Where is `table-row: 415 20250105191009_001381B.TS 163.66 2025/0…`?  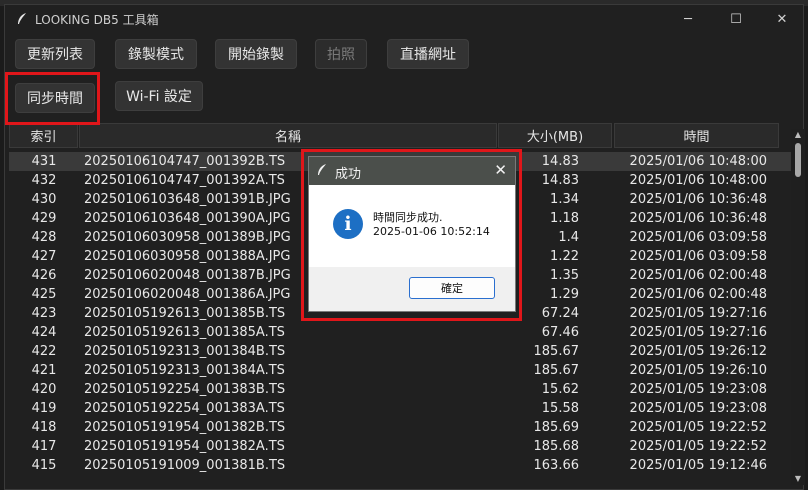 table-row: 415 20250105191009_001381B.TS 163.66 2025/0… is located at coordinates (400, 465).